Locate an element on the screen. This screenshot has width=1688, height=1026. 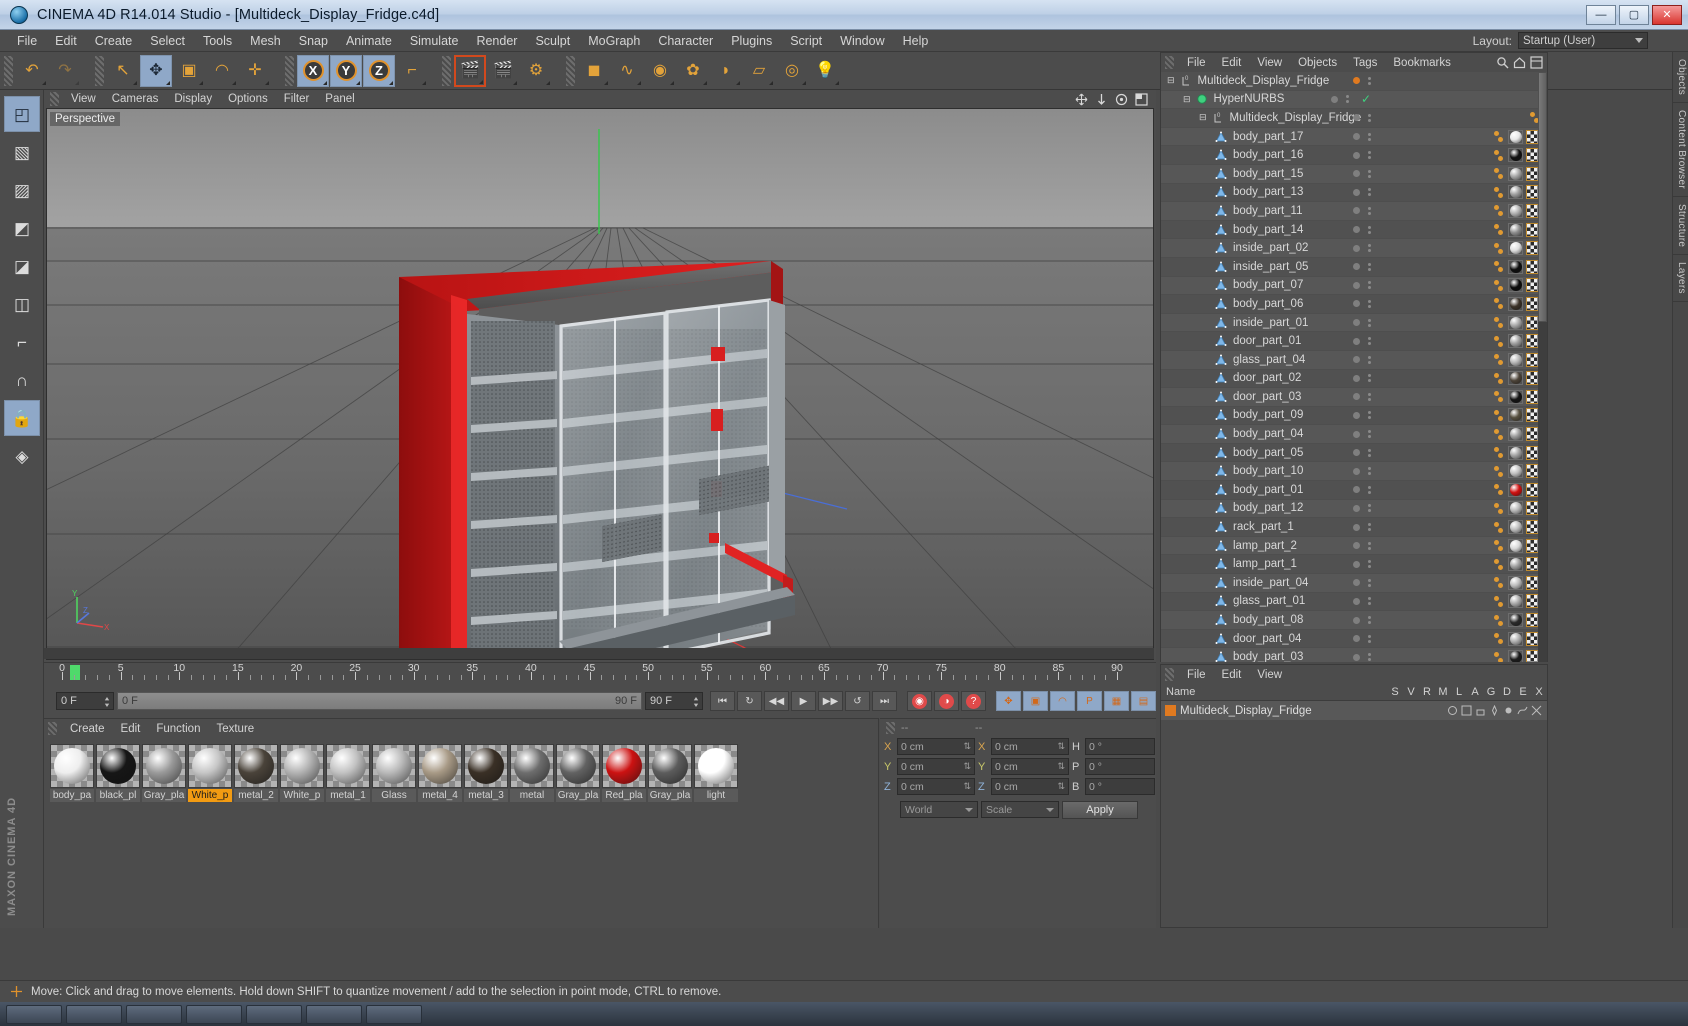
object-menu-view: View is located at coordinates (1269, 63).